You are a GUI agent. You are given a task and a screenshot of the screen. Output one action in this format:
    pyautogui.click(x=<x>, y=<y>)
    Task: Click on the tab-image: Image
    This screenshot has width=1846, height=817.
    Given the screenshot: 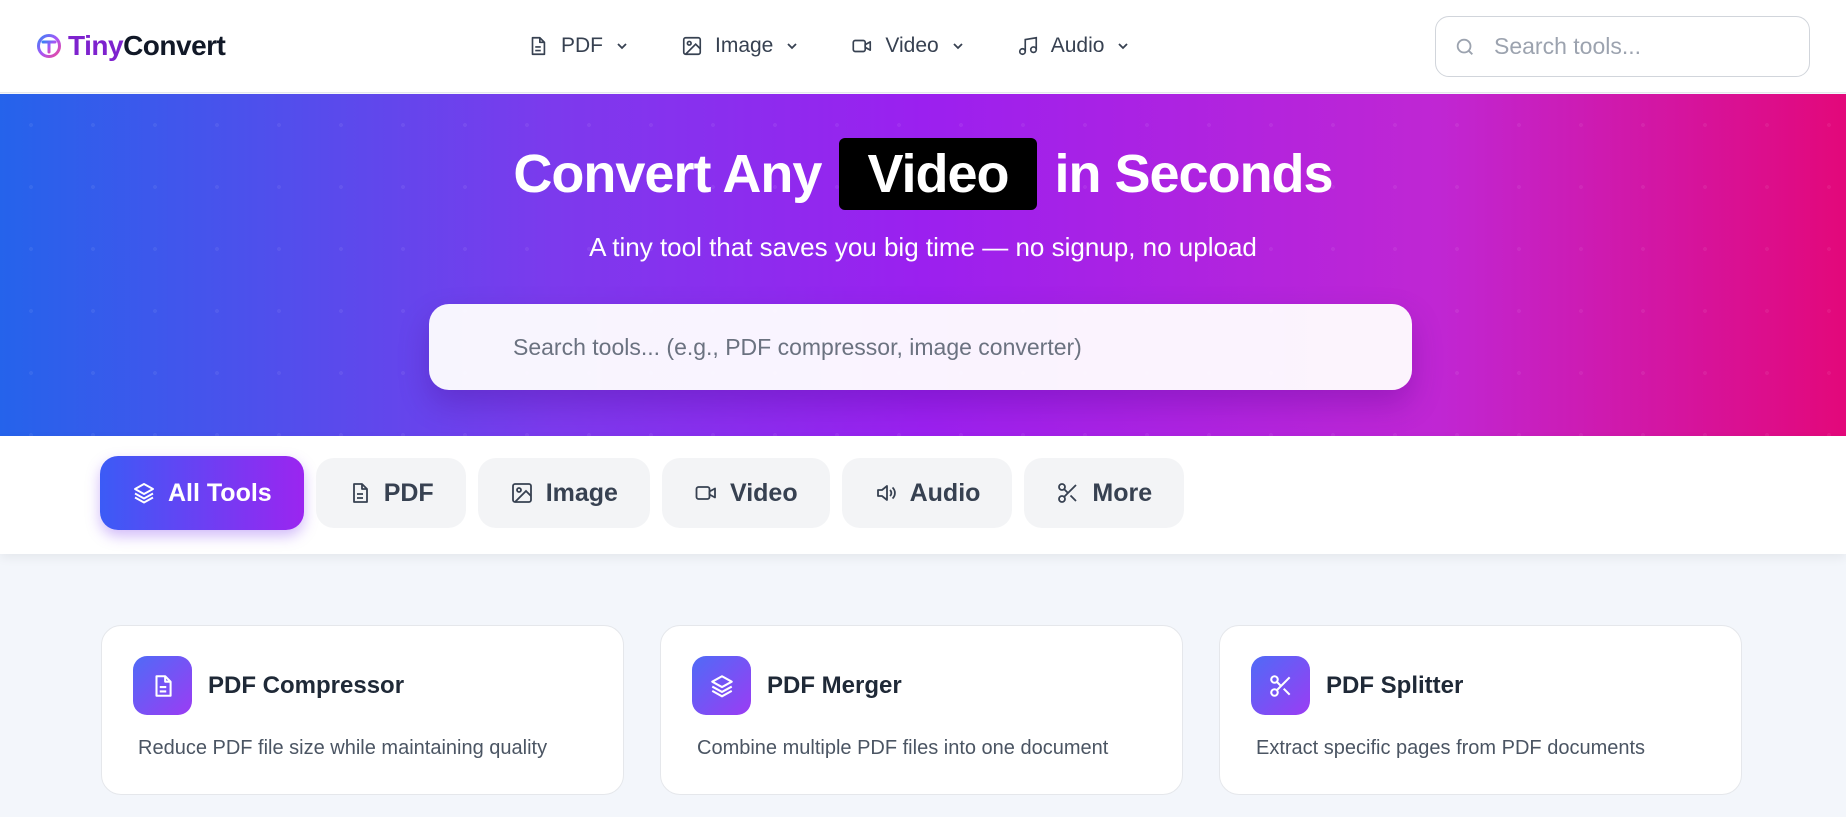 What is the action you would take?
    pyautogui.click(x=563, y=493)
    